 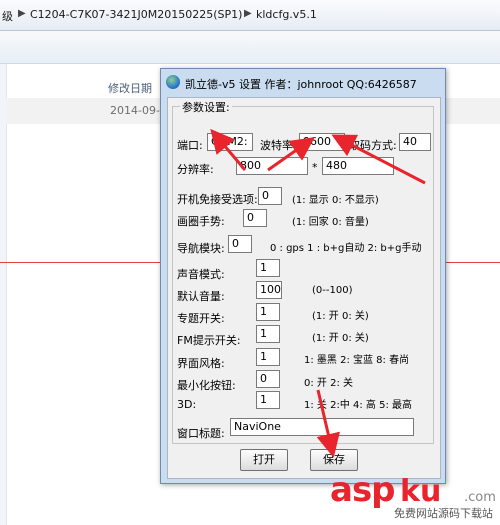 I want to click on startup-option-label: 开机免接受选项:, so click(x=217, y=199).